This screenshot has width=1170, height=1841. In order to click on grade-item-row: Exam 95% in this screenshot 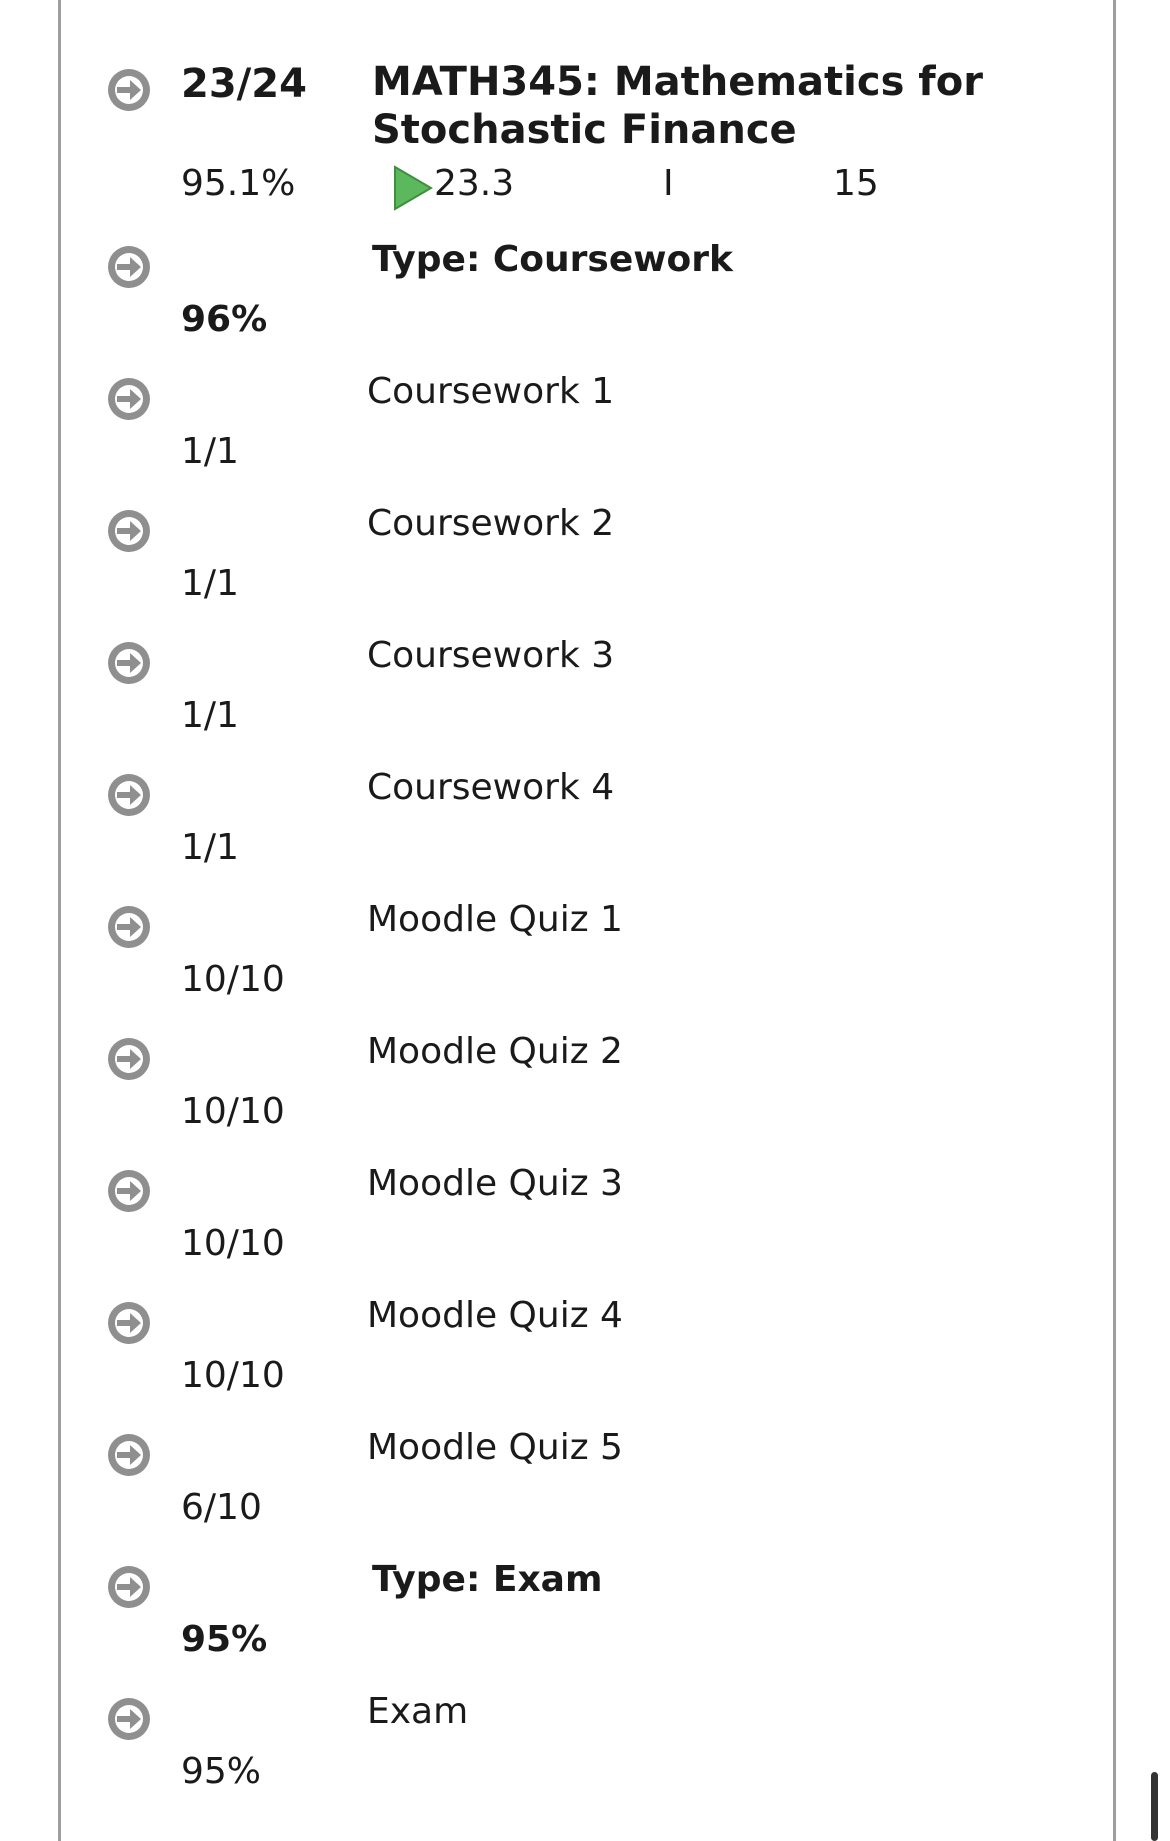, I will do `click(585, 1742)`.